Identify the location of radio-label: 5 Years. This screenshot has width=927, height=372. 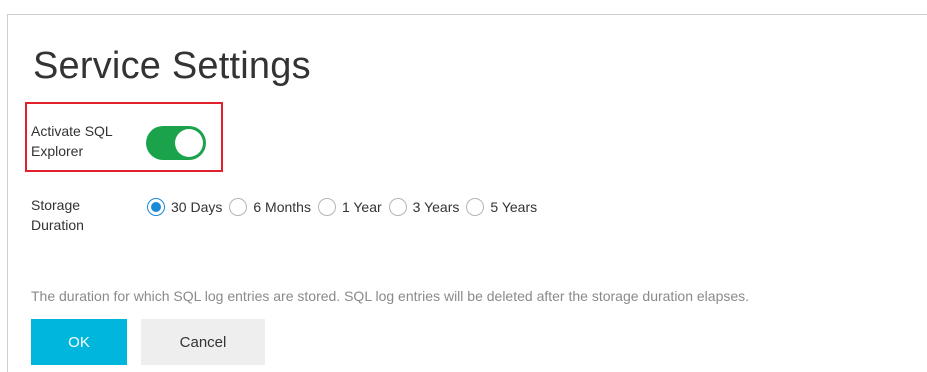
(514, 207).